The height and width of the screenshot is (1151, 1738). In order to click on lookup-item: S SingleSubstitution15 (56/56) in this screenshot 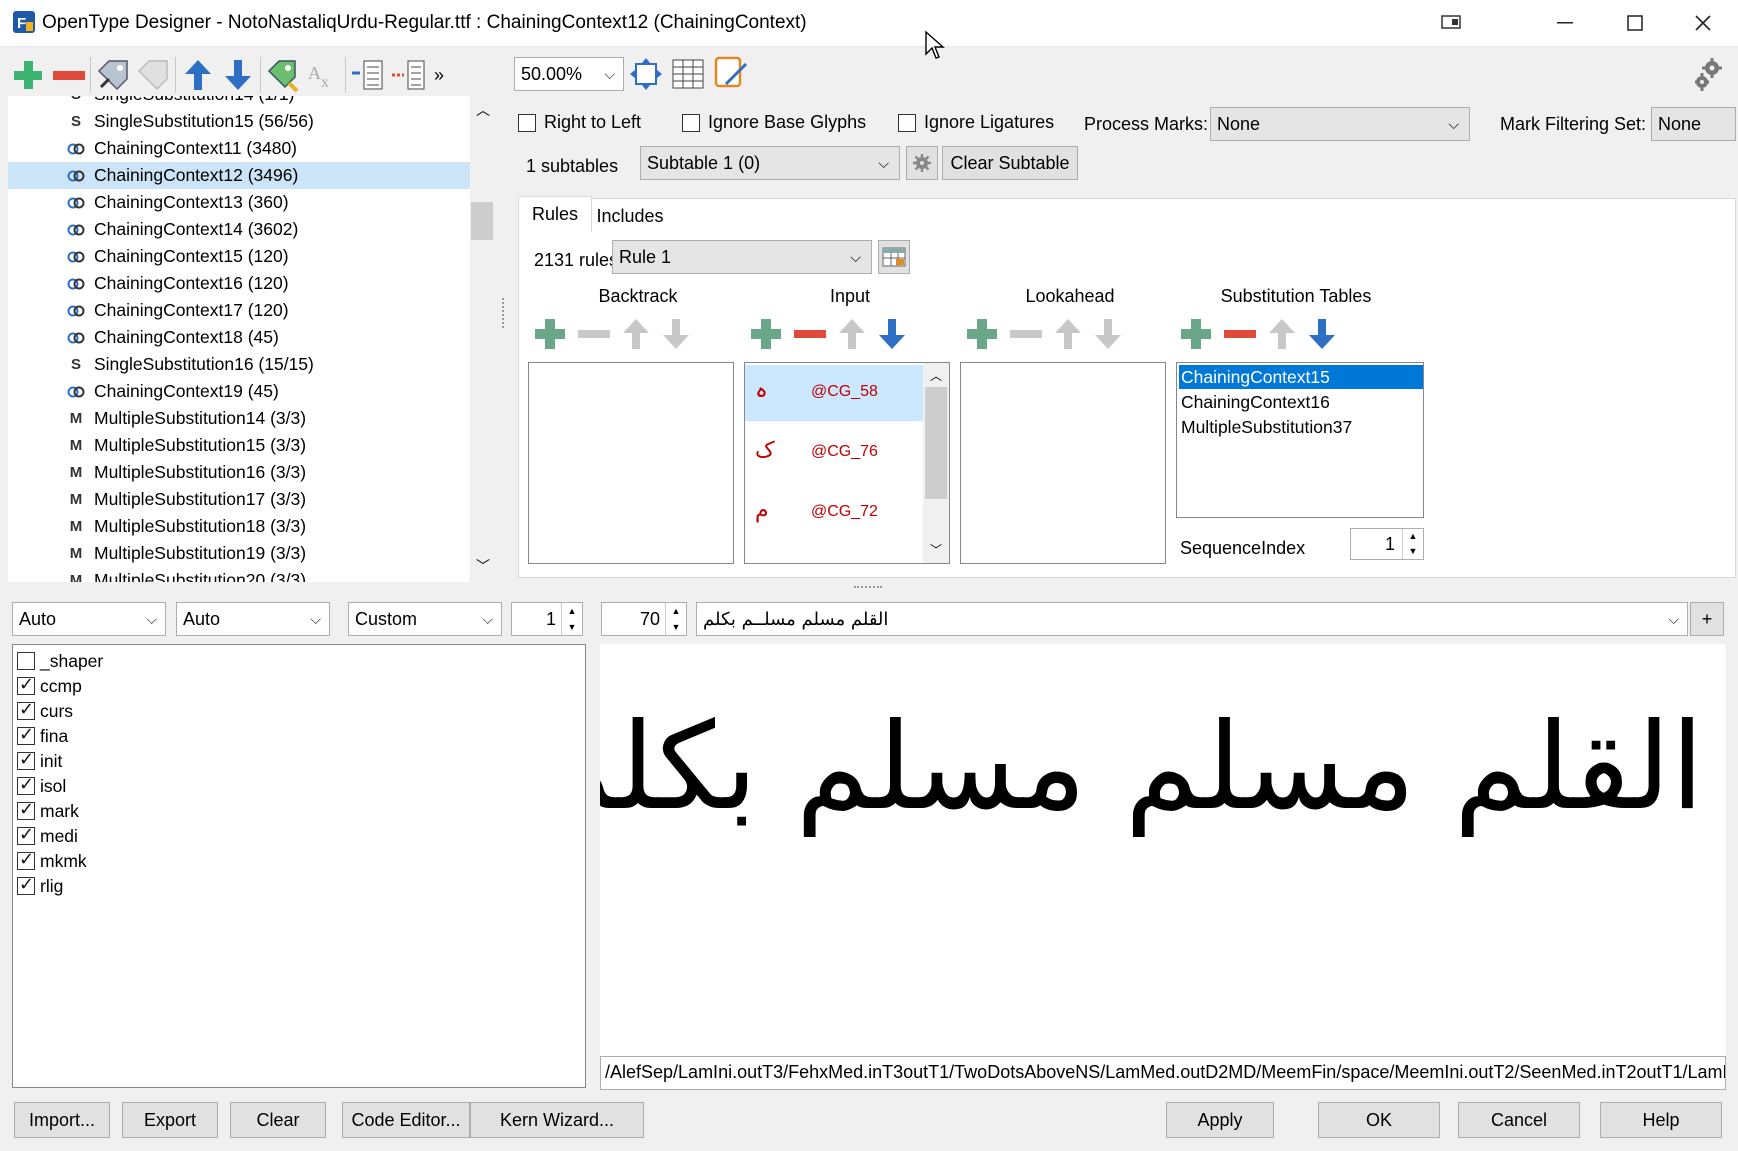, I will do `click(239, 121)`.